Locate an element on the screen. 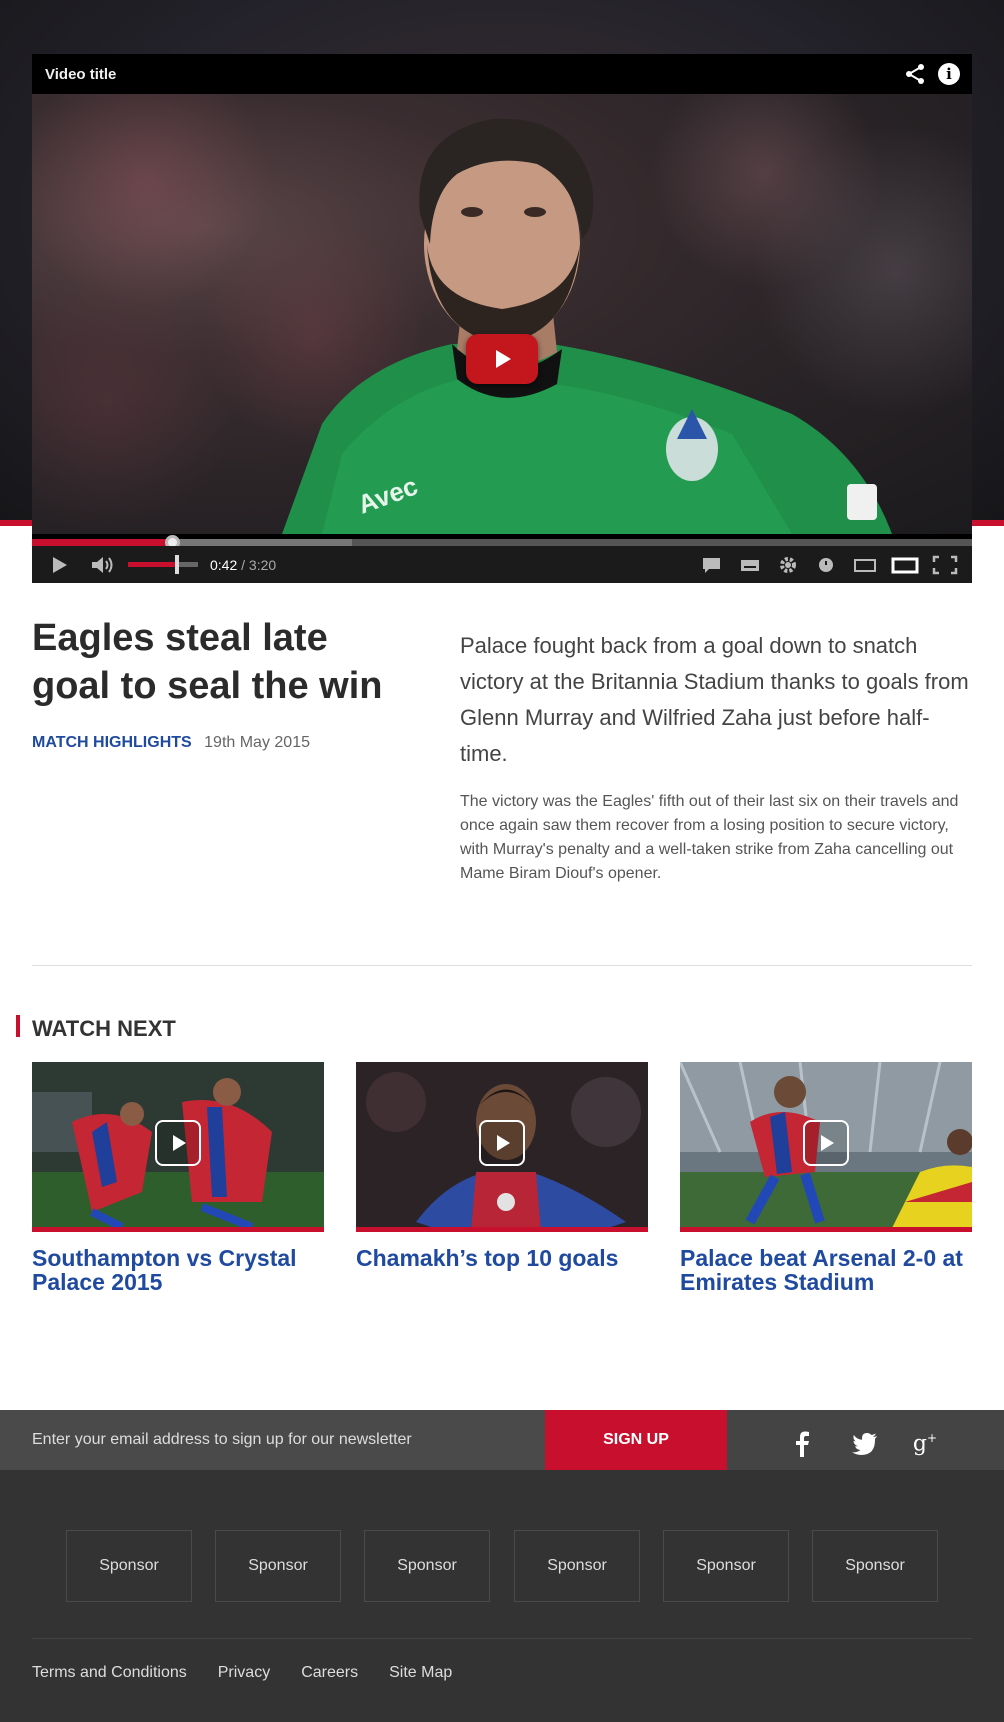 Image resolution: width=1004 pixels, height=1722 pixels. section-marker is located at coordinates (18, 1026).